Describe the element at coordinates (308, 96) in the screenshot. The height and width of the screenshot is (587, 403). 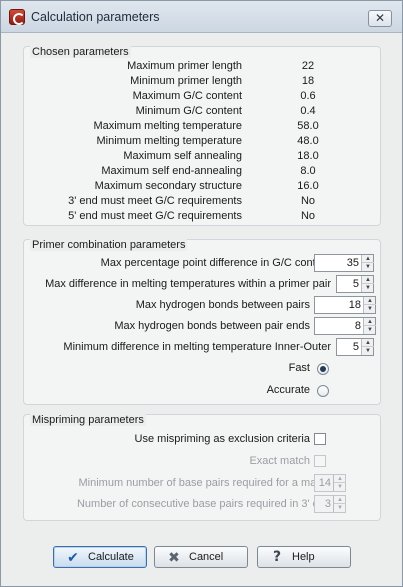
I see `chosen-parameter-value: 0.6` at that location.